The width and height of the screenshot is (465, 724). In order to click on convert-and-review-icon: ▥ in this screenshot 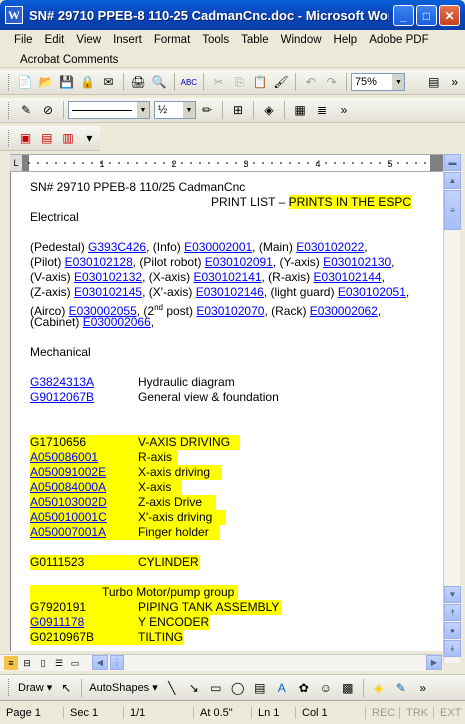, I will do `click(67, 138)`.